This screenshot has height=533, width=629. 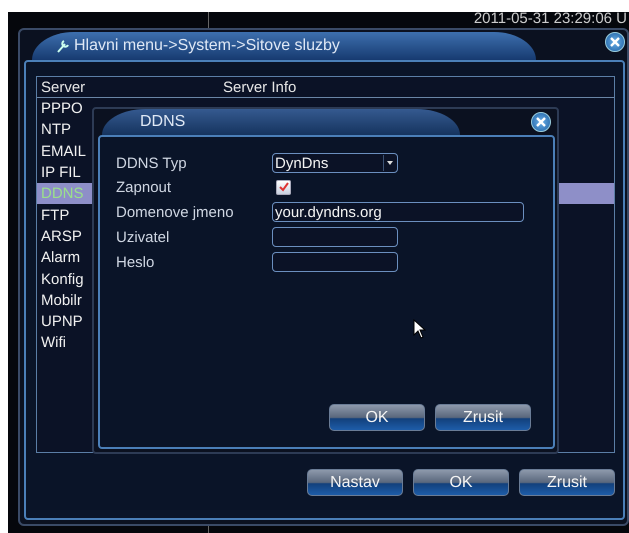 What do you see at coordinates (58, 257) in the screenshot?
I see `server-item: Alarm` at bounding box center [58, 257].